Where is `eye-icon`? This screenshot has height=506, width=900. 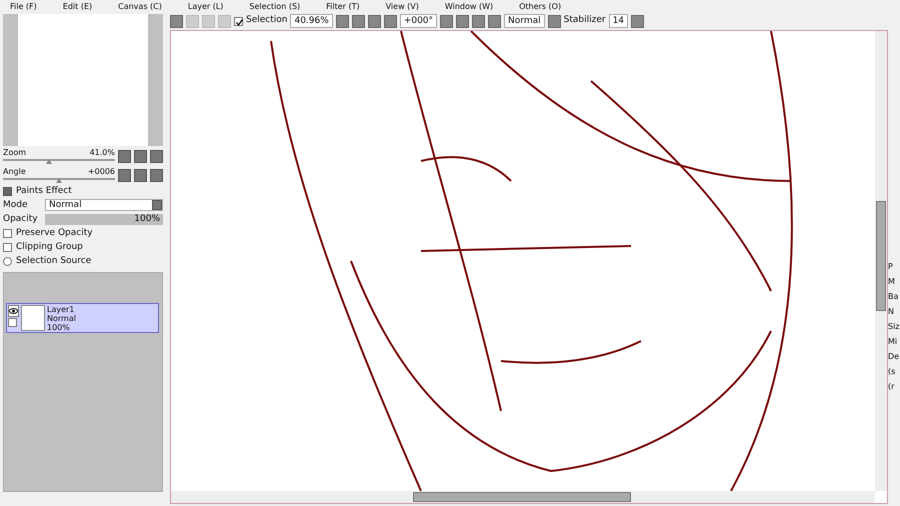
eye-icon is located at coordinates (13, 311).